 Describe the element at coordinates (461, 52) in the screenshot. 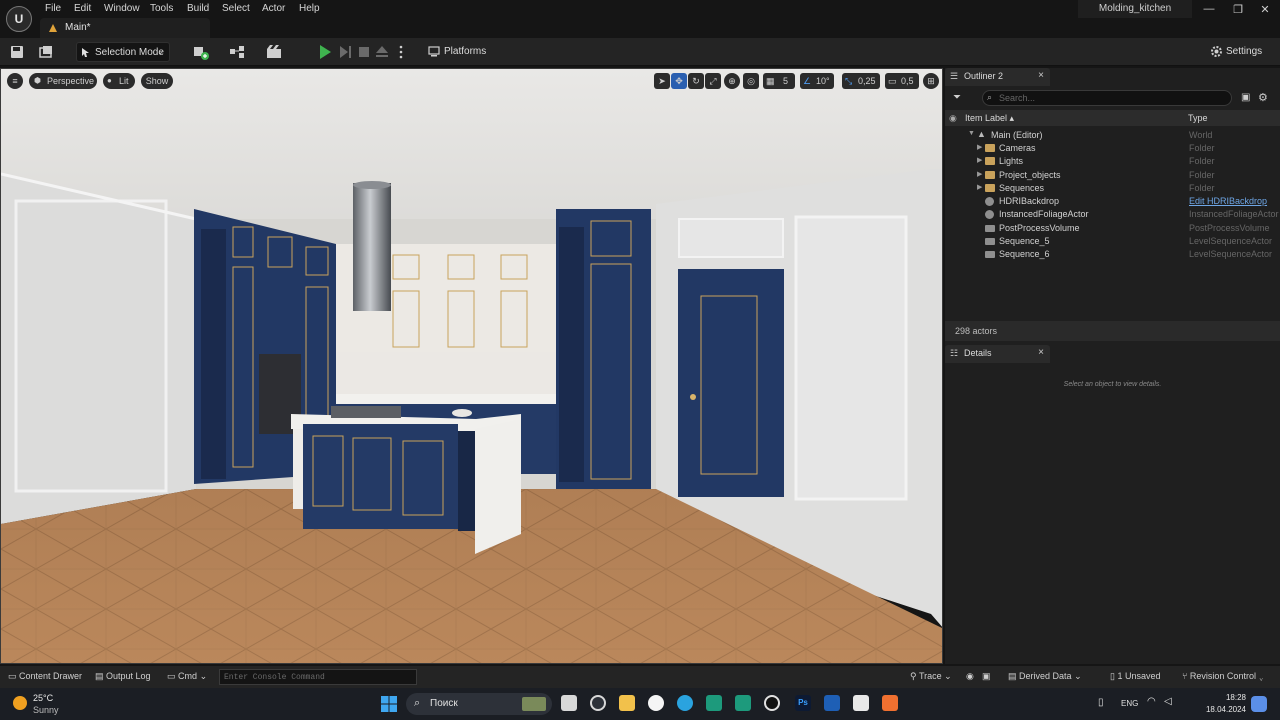

I see `platforms-dropdown: Platforms` at that location.